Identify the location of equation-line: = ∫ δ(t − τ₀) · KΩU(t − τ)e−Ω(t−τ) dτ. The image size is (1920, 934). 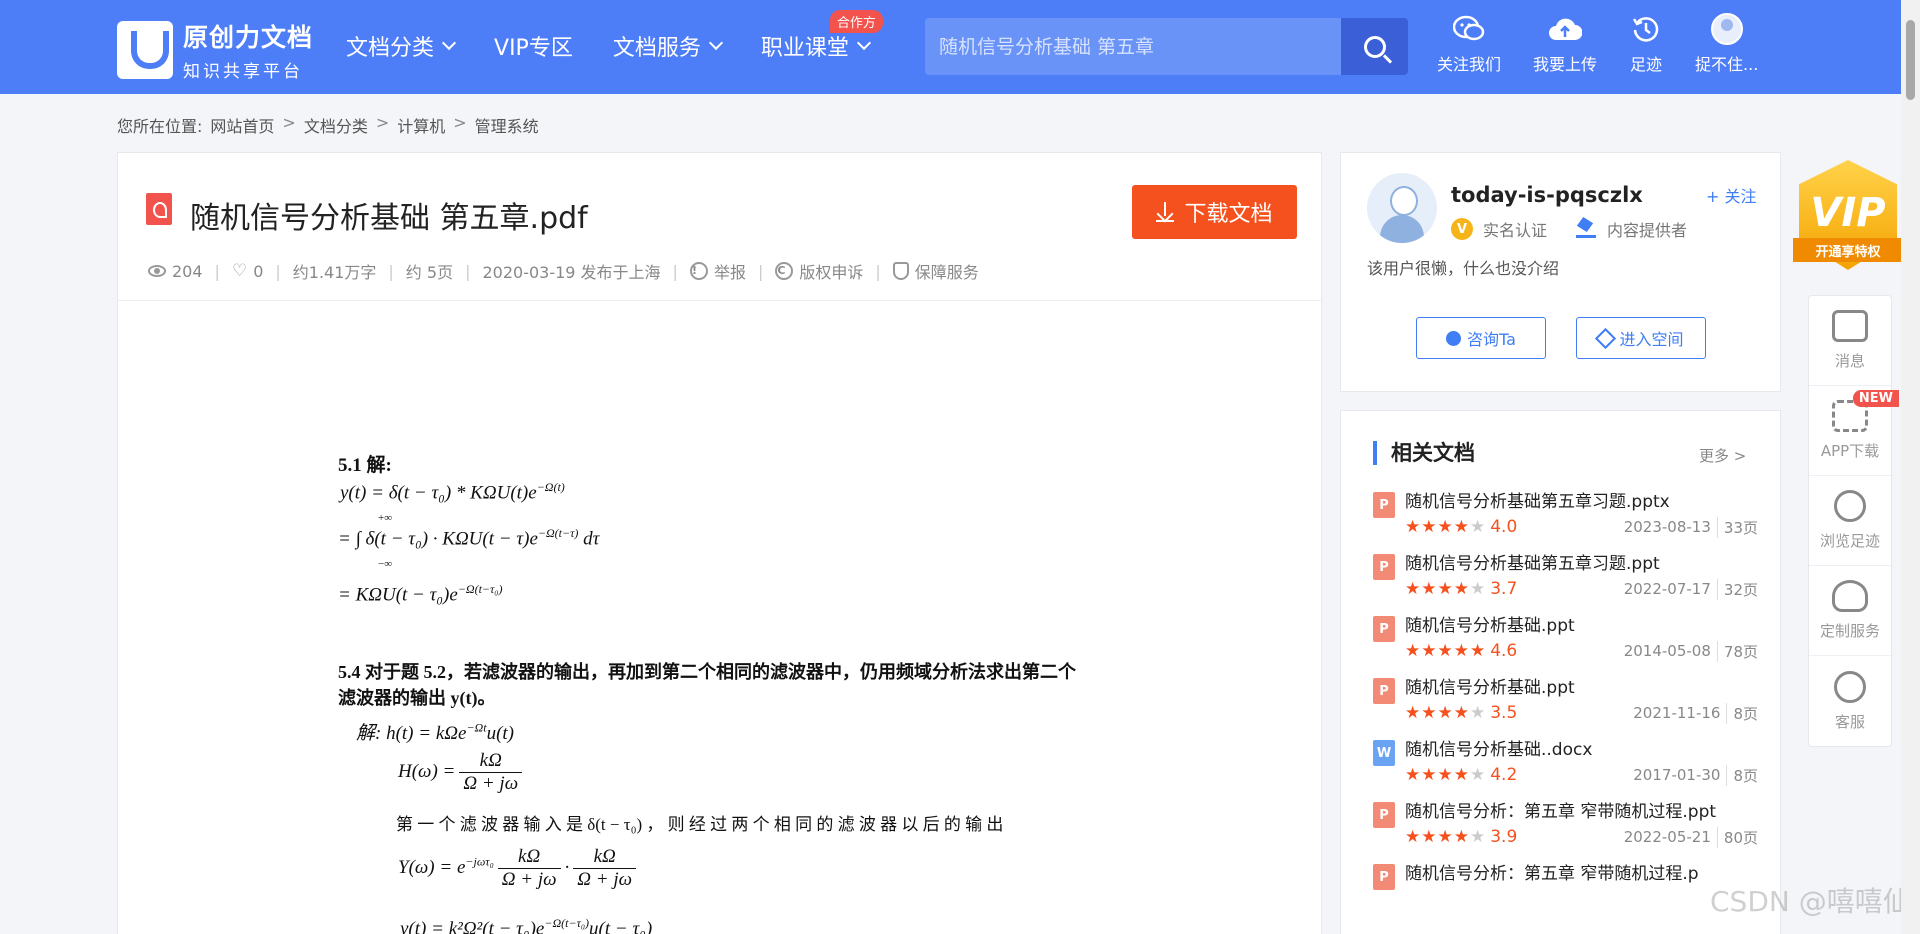
(469, 538).